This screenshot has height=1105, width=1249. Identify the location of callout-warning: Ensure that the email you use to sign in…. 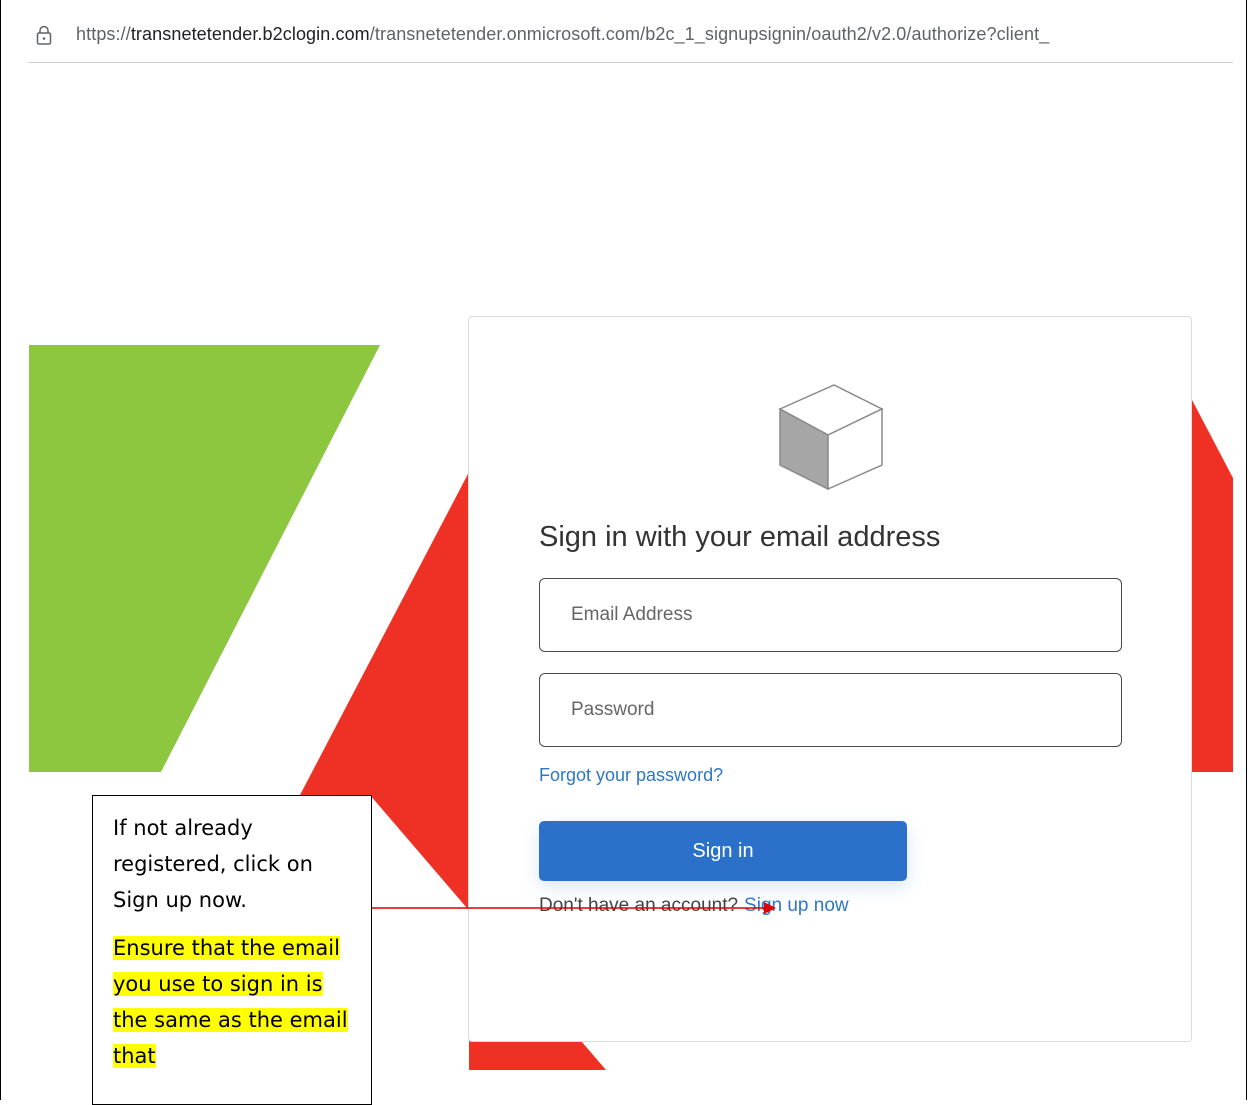
(232, 1002).